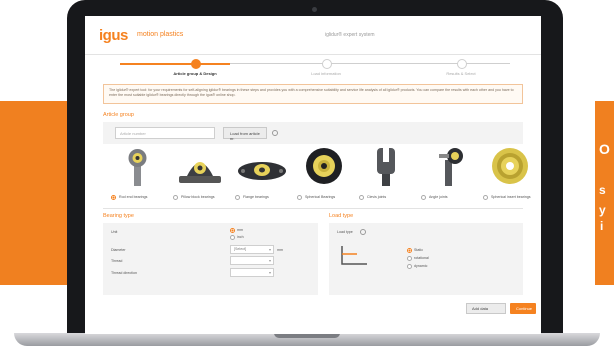 This screenshot has height=356, width=614. Describe the element at coordinates (421, 266) in the screenshot. I see `load-dynamic-label: dynamic` at that location.